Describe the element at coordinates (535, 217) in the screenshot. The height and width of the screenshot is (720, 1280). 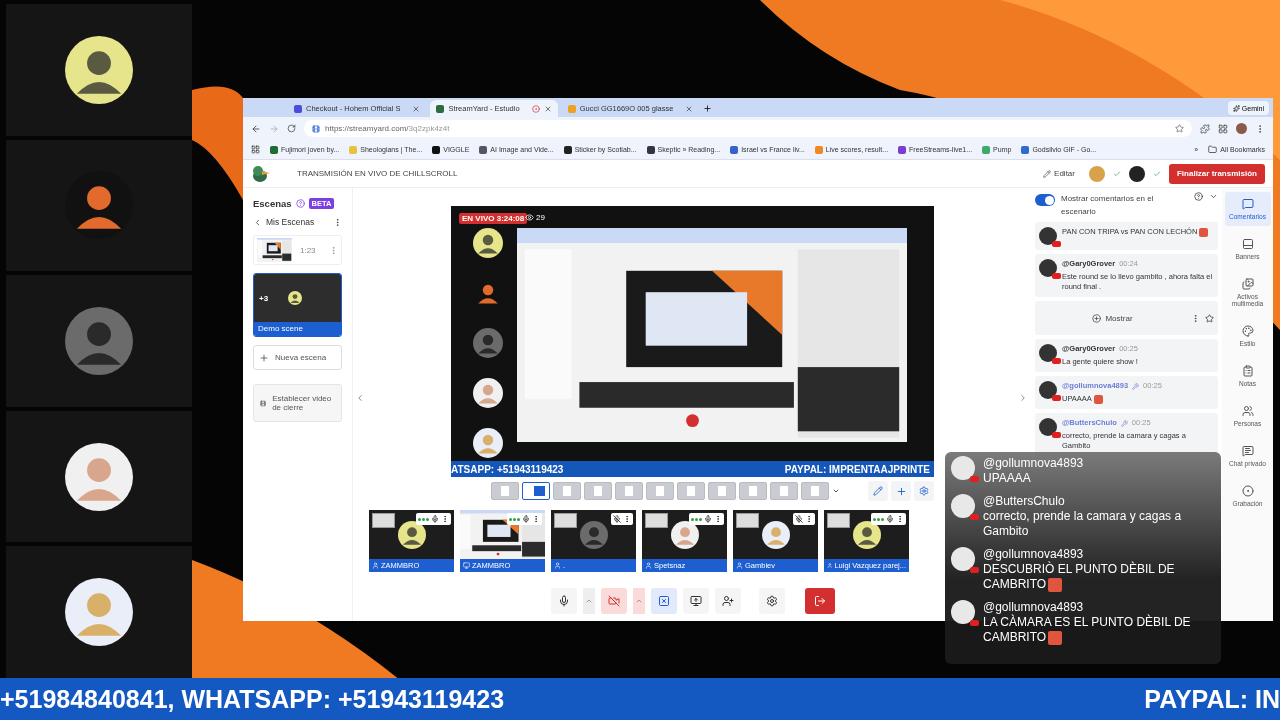
I see `viewer-count: 29` at that location.